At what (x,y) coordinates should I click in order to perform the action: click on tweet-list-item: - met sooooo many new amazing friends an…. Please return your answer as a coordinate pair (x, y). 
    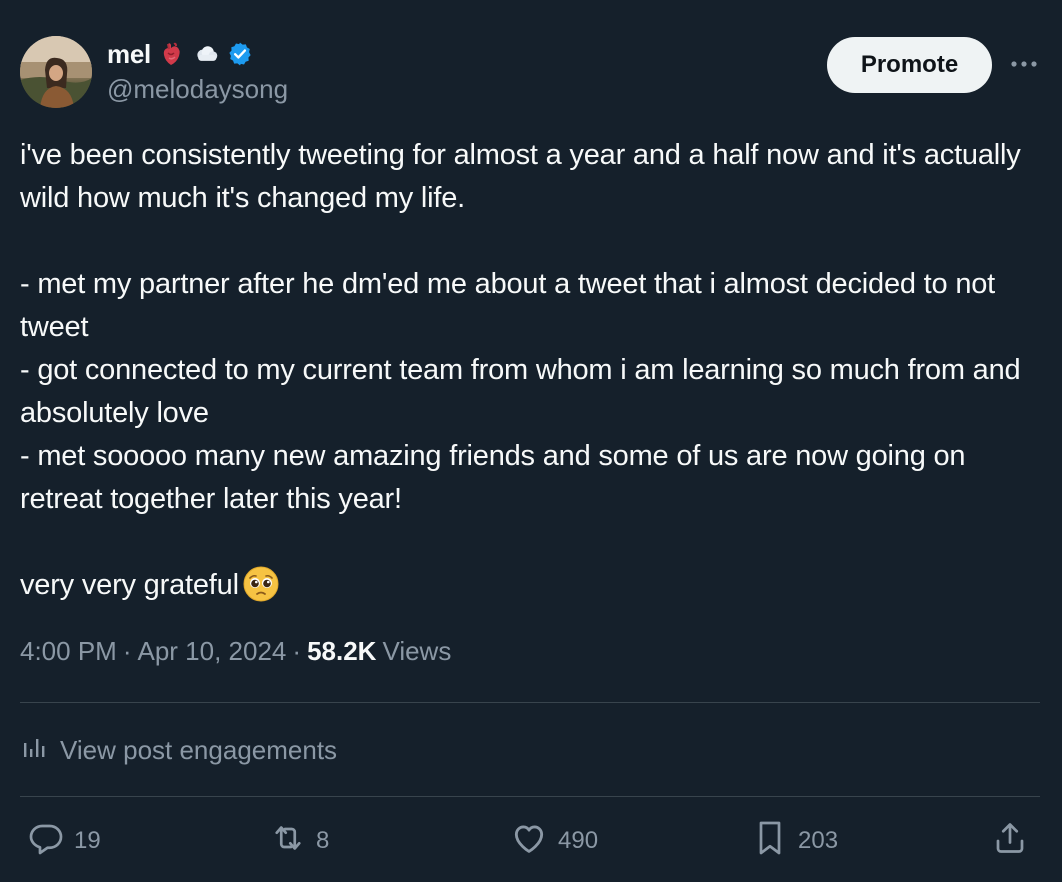
    Looking at the image, I should click on (493, 477).